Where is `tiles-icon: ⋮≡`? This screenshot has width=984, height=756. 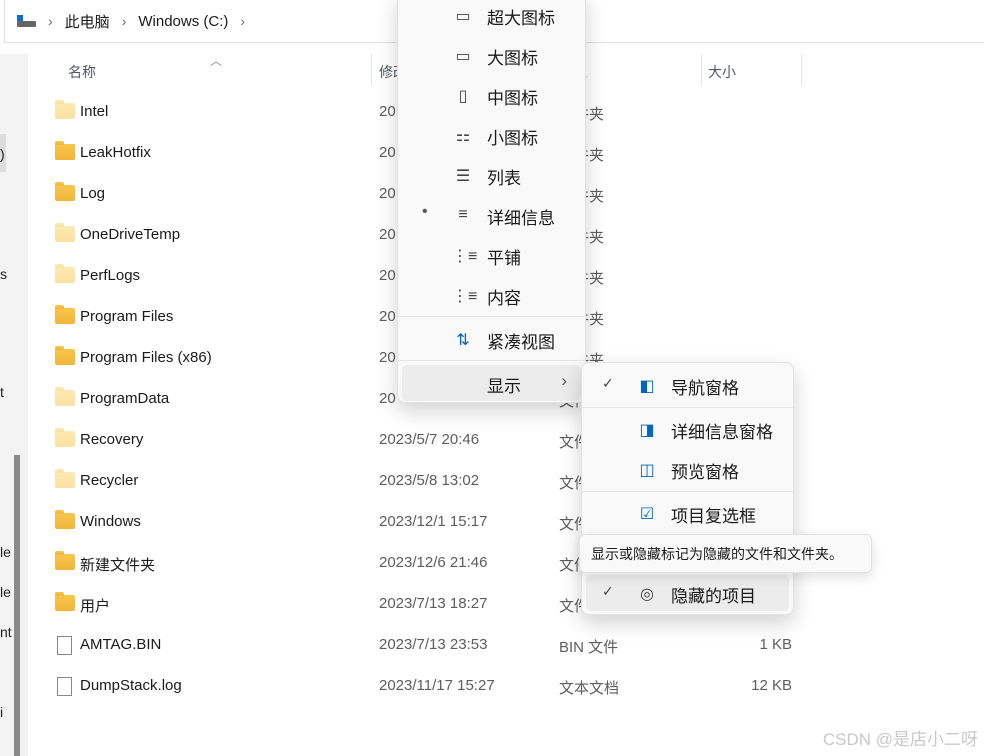
tiles-icon: ⋮≡ is located at coordinates (465, 256).